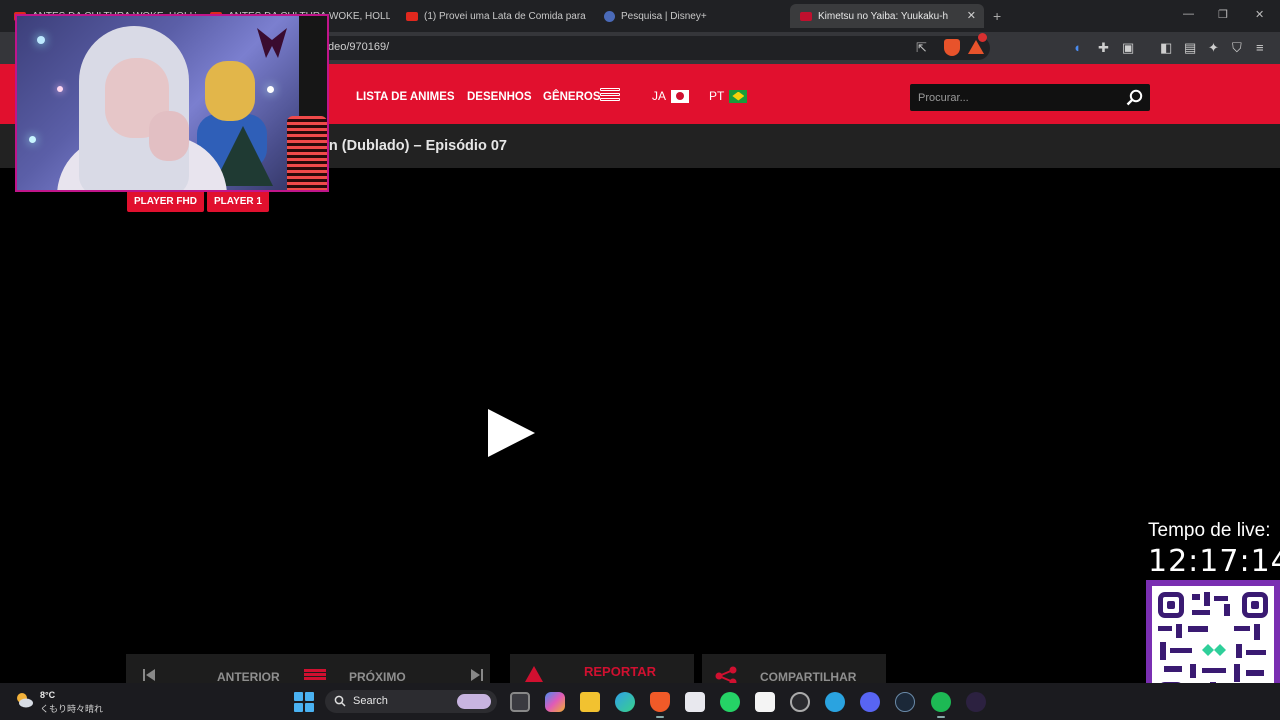  I want to click on report-control: REPORTAR, so click(602, 669).